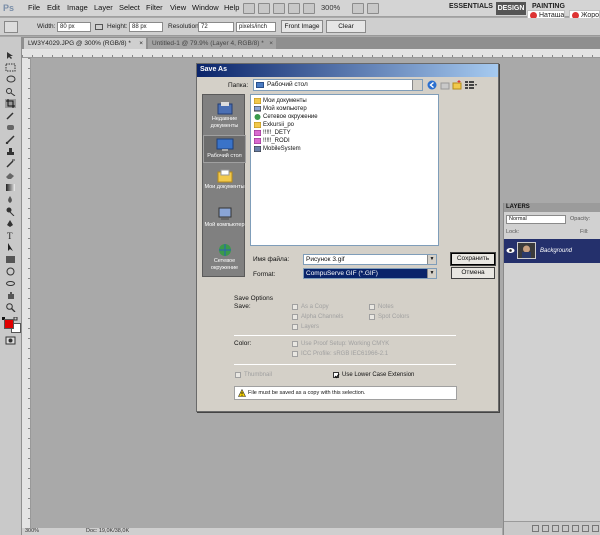 This screenshot has height=535, width=600. What do you see at coordinates (545, 528) in the screenshot?
I see `layer-style-icon` at bounding box center [545, 528].